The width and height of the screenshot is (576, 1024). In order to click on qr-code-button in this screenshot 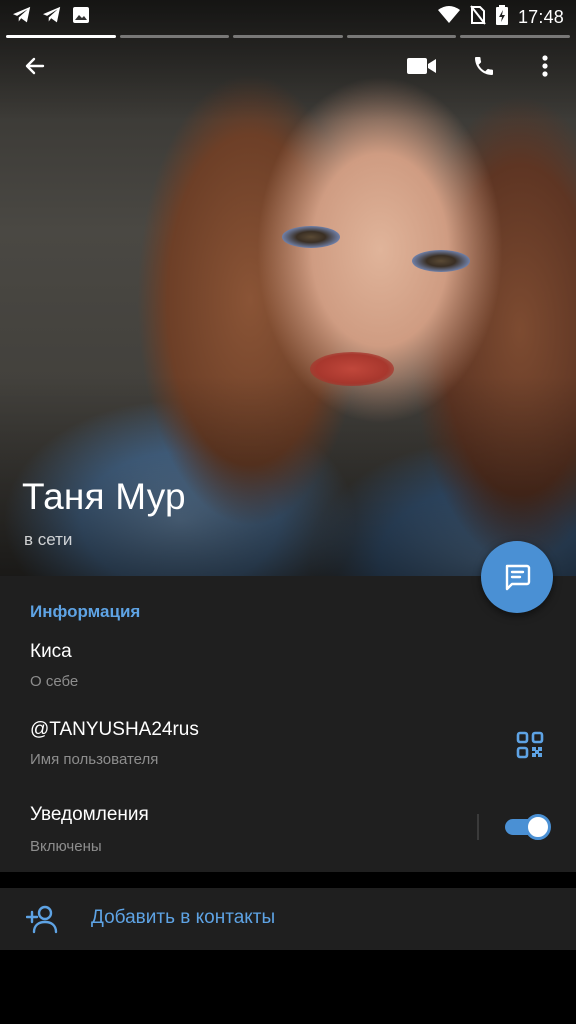, I will do `click(530, 745)`.